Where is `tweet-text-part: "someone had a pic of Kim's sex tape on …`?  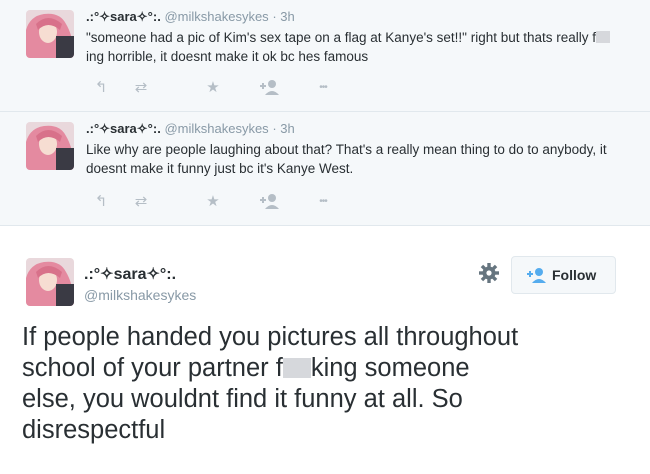 tweet-text-part: "someone had a pic of Kim's sex tape on … is located at coordinates (341, 37).